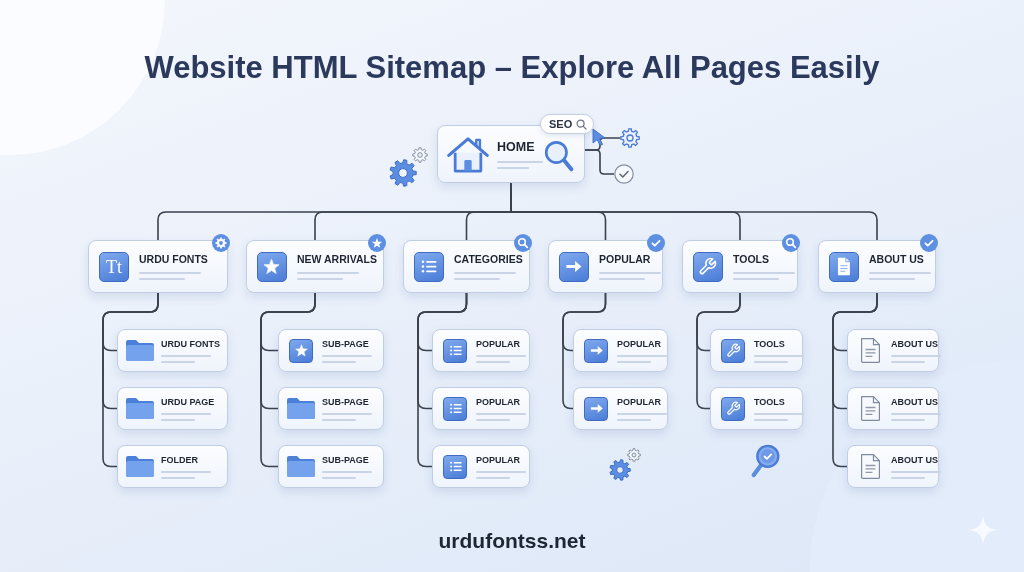 The image size is (1024, 572). I want to click on page-title: Website HTML Sitemap – Explore All Pages Easily, so click(512, 68).